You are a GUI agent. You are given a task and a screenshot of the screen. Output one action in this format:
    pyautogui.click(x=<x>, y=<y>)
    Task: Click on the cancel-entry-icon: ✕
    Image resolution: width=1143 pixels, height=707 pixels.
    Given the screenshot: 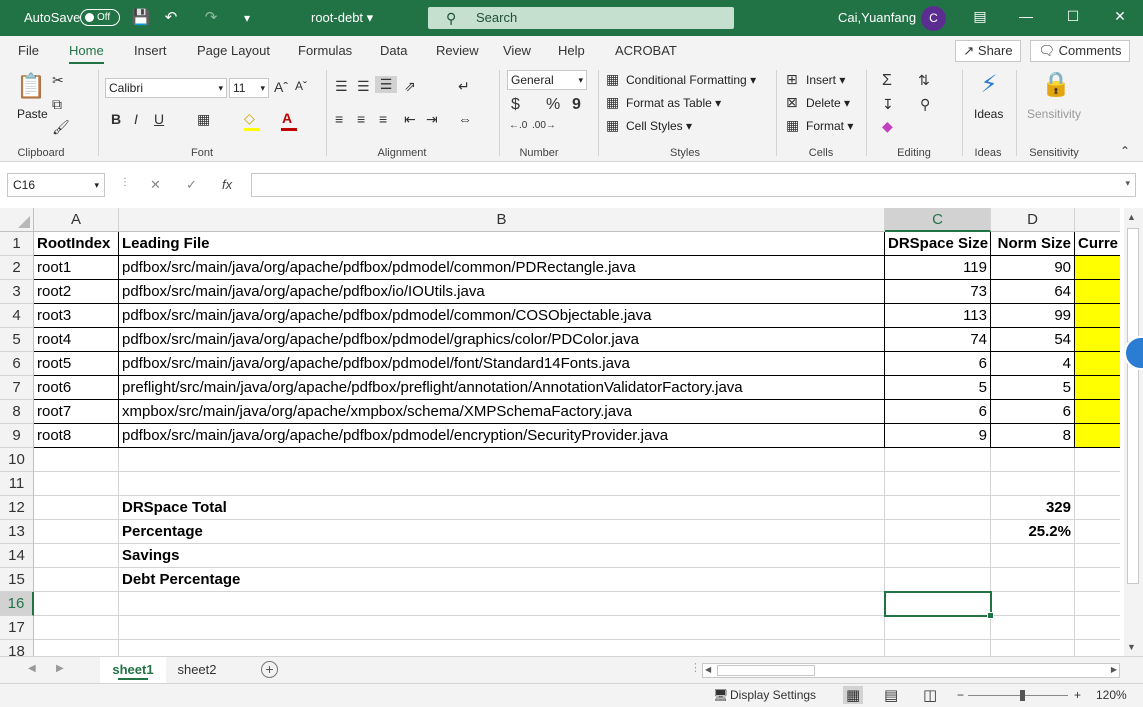 What is the action you would take?
    pyautogui.click(x=155, y=185)
    